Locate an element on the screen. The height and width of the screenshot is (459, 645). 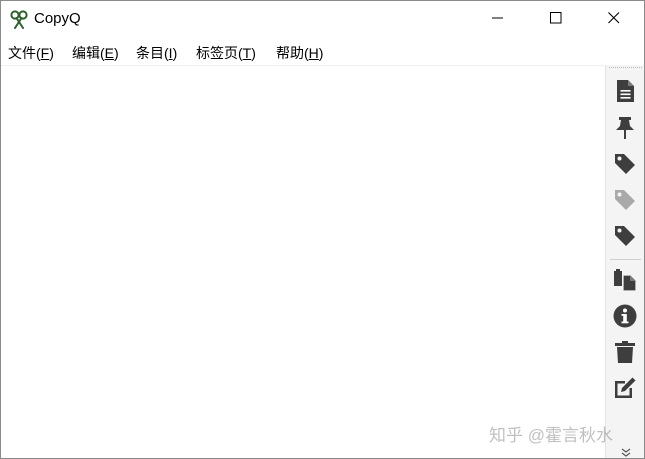
menu-bar: 文件(F) 编辑(E) 条目(I) 标签页(T) 帮助(H) is located at coordinates (322, 51).